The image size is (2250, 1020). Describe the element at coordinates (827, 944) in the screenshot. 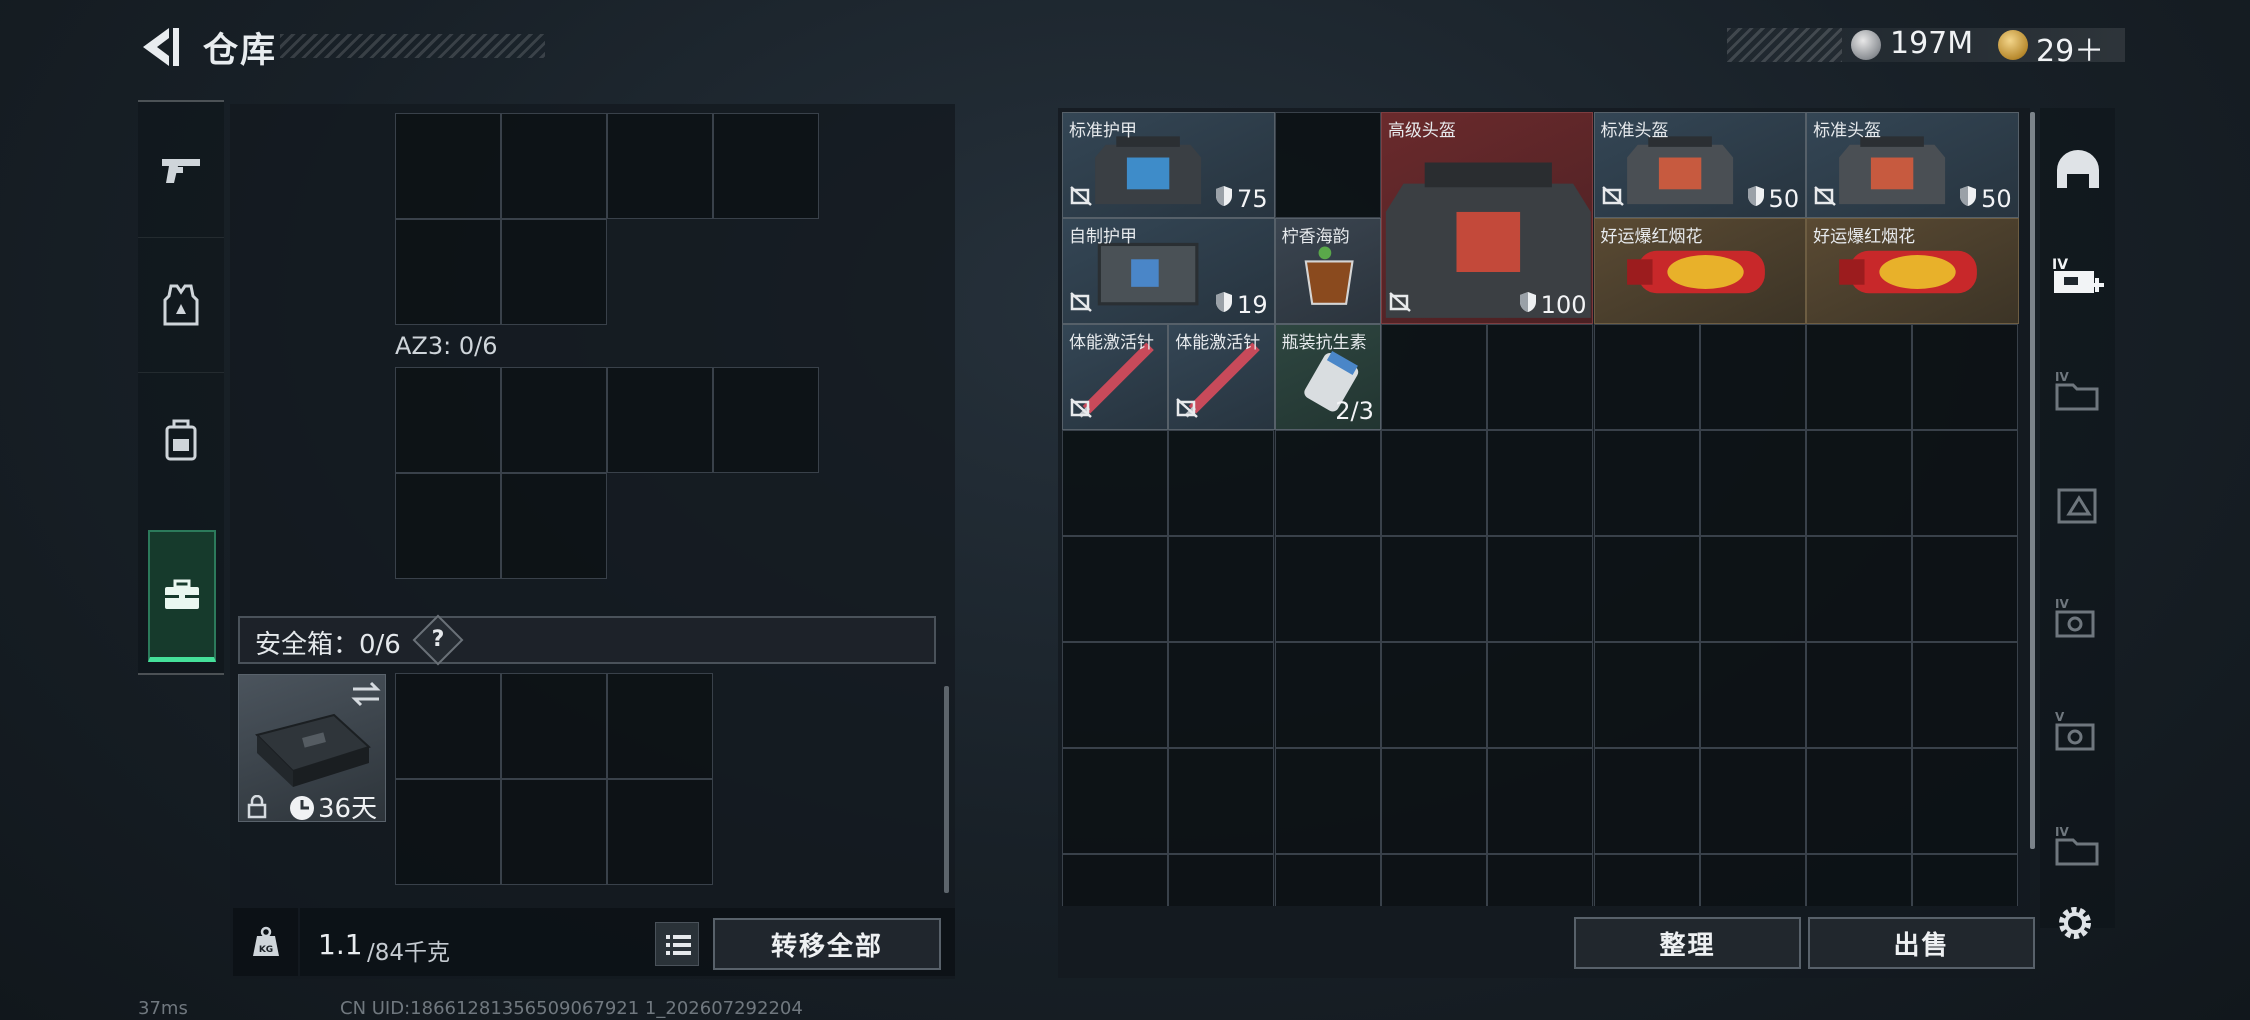

I see `transfer-all-button: 转移全部` at that location.